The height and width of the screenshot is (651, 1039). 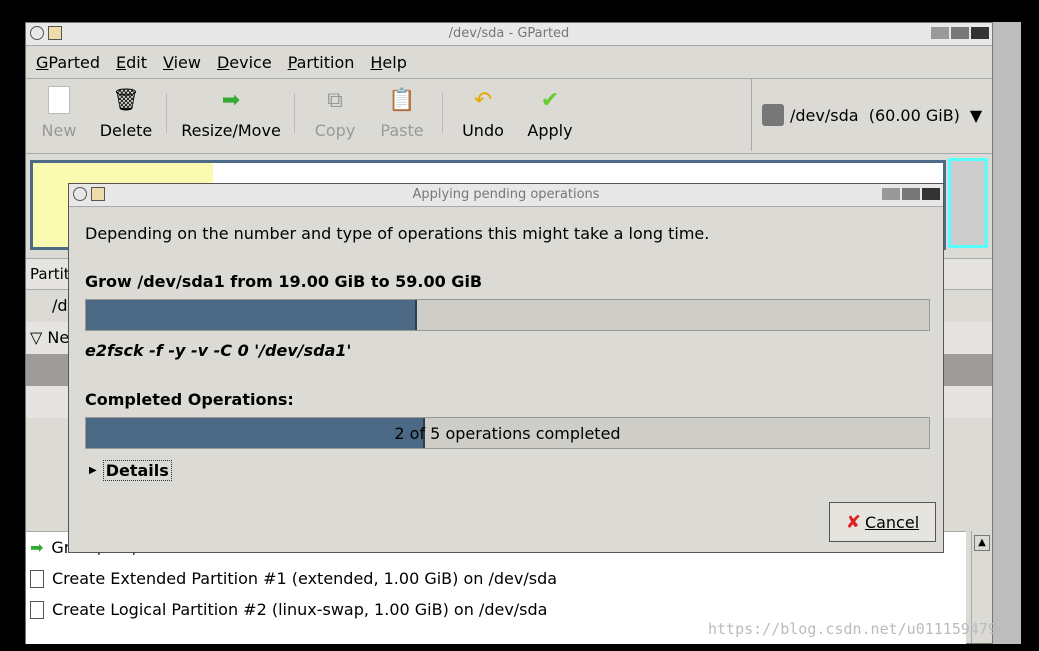 What do you see at coordinates (59, 100) in the screenshot?
I see `new-icon` at bounding box center [59, 100].